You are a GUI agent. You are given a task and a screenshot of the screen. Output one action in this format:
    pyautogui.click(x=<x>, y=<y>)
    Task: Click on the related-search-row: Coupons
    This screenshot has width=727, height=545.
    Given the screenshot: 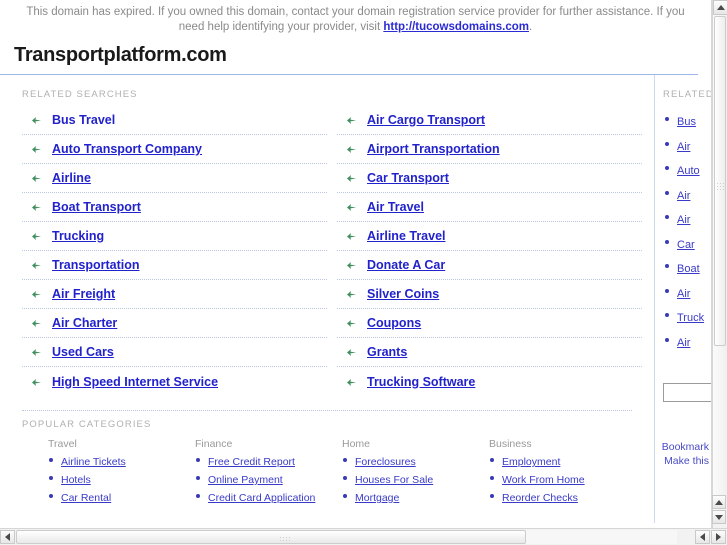 What is the action you would take?
    pyautogui.click(x=489, y=323)
    